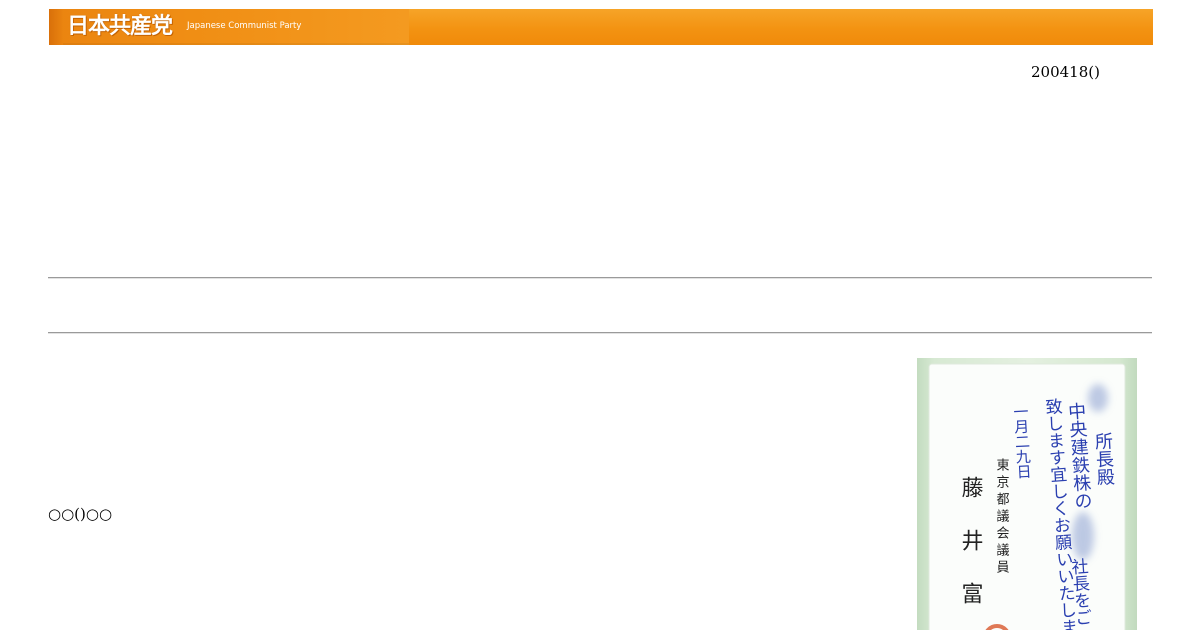  What do you see at coordinates (600, 333) in the screenshot?
I see `divider-bottom` at bounding box center [600, 333].